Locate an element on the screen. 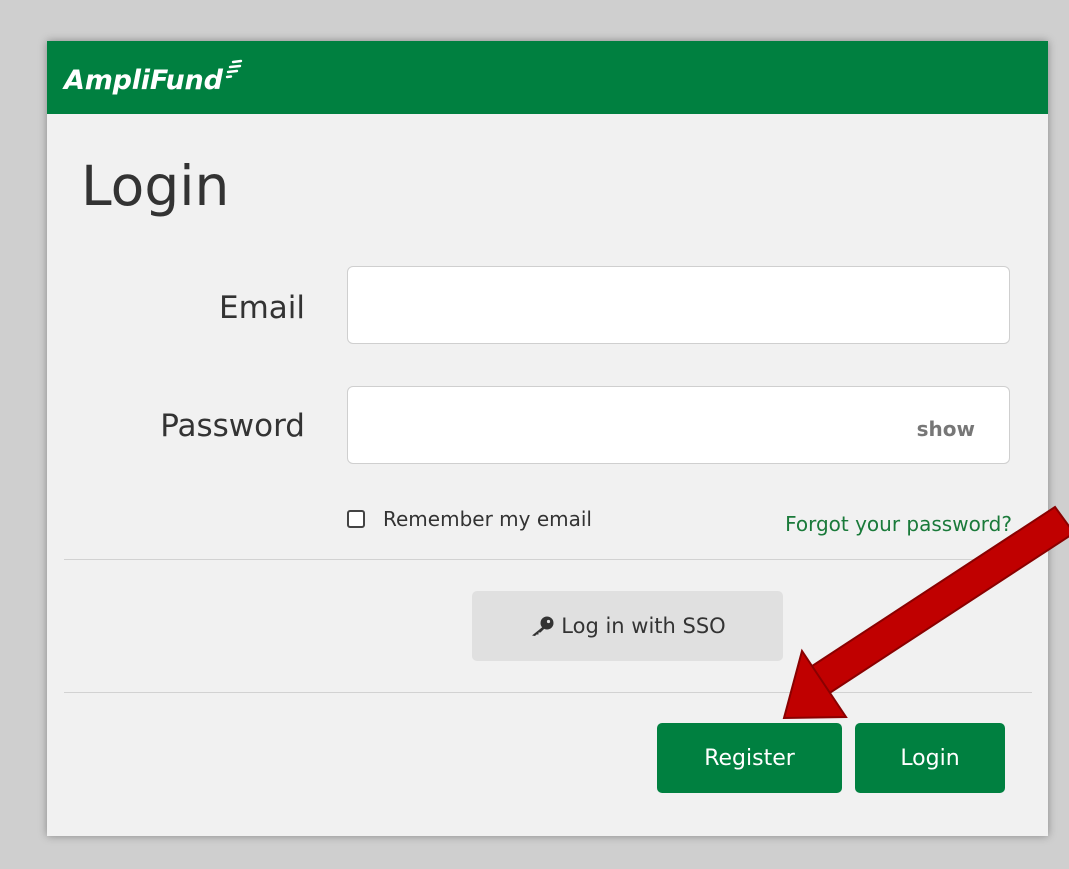 This screenshot has height=869, width=1069. remember-email-checkbox is located at coordinates (356, 519).